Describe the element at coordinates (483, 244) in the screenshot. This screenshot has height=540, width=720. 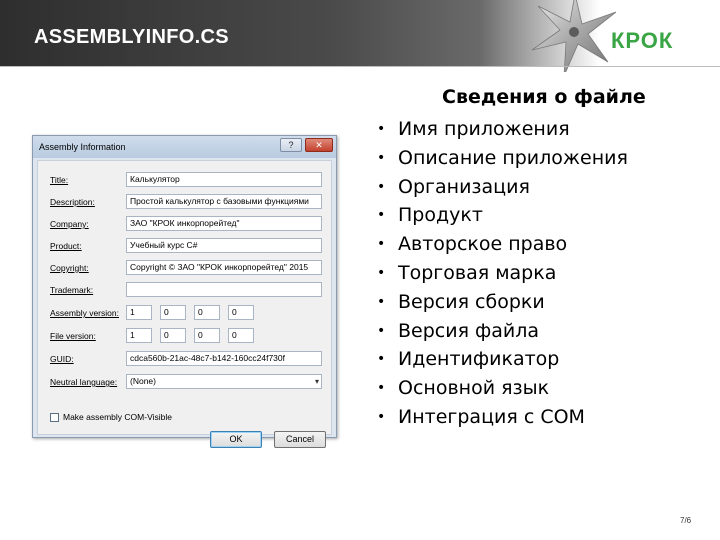
I see `list-item-text: Авторское право` at that location.